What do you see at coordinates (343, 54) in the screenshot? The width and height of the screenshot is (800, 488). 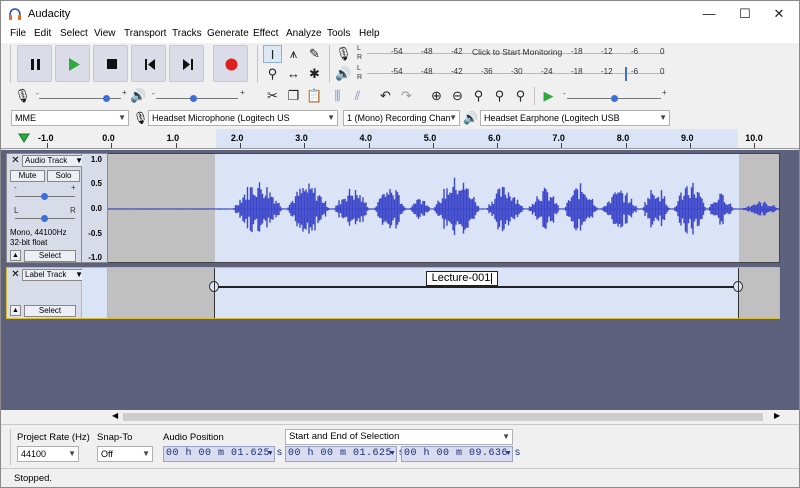 I see `record-meter-button: 🎙` at bounding box center [343, 54].